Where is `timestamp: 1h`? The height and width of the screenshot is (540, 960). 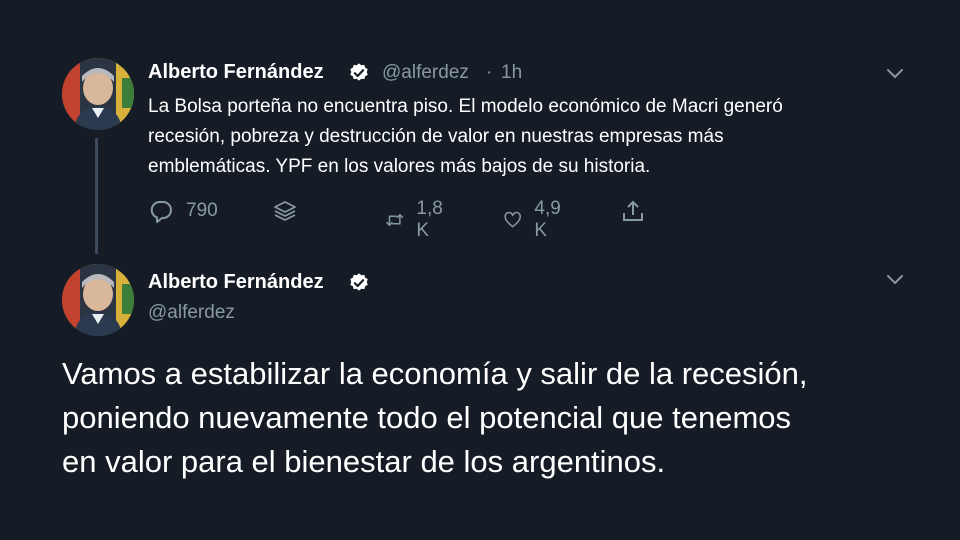 timestamp: 1h is located at coordinates (511, 73).